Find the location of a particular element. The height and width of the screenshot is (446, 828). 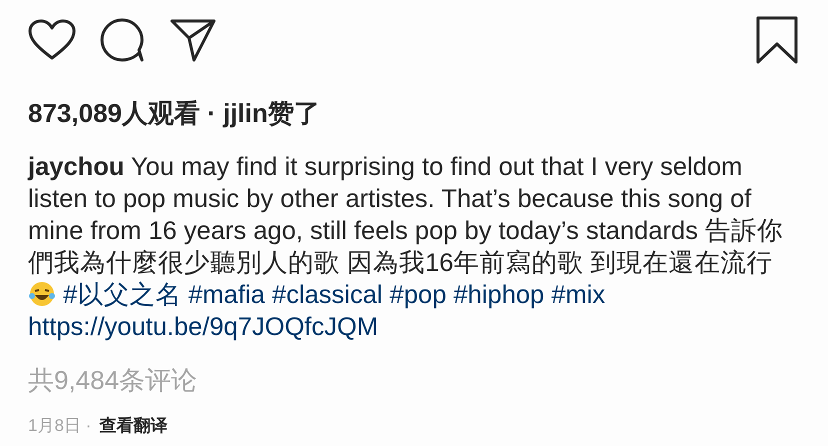

paper-plane-icon is located at coordinates (193, 40).